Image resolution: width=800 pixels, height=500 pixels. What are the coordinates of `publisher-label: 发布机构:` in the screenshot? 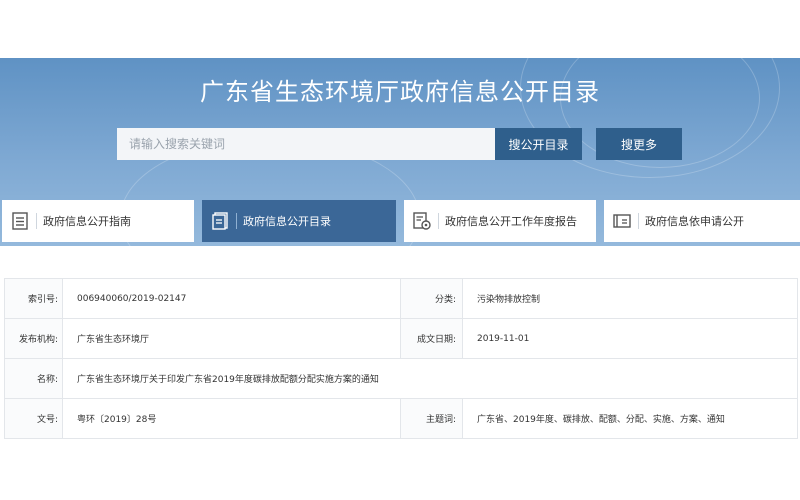 It's located at (34, 338).